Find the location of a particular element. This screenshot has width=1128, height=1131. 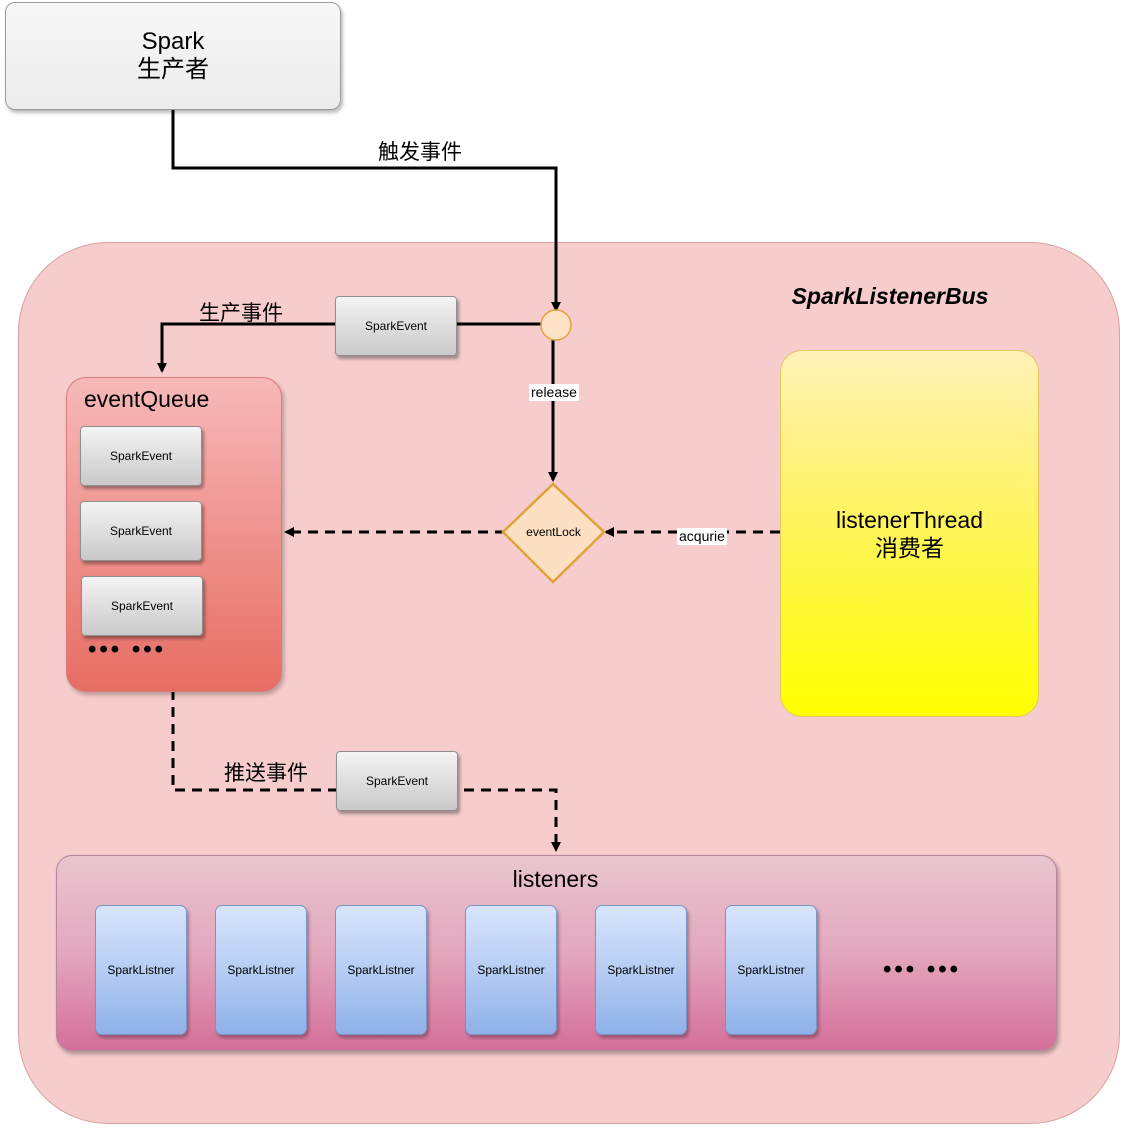

release-label: release is located at coordinates (554, 392).